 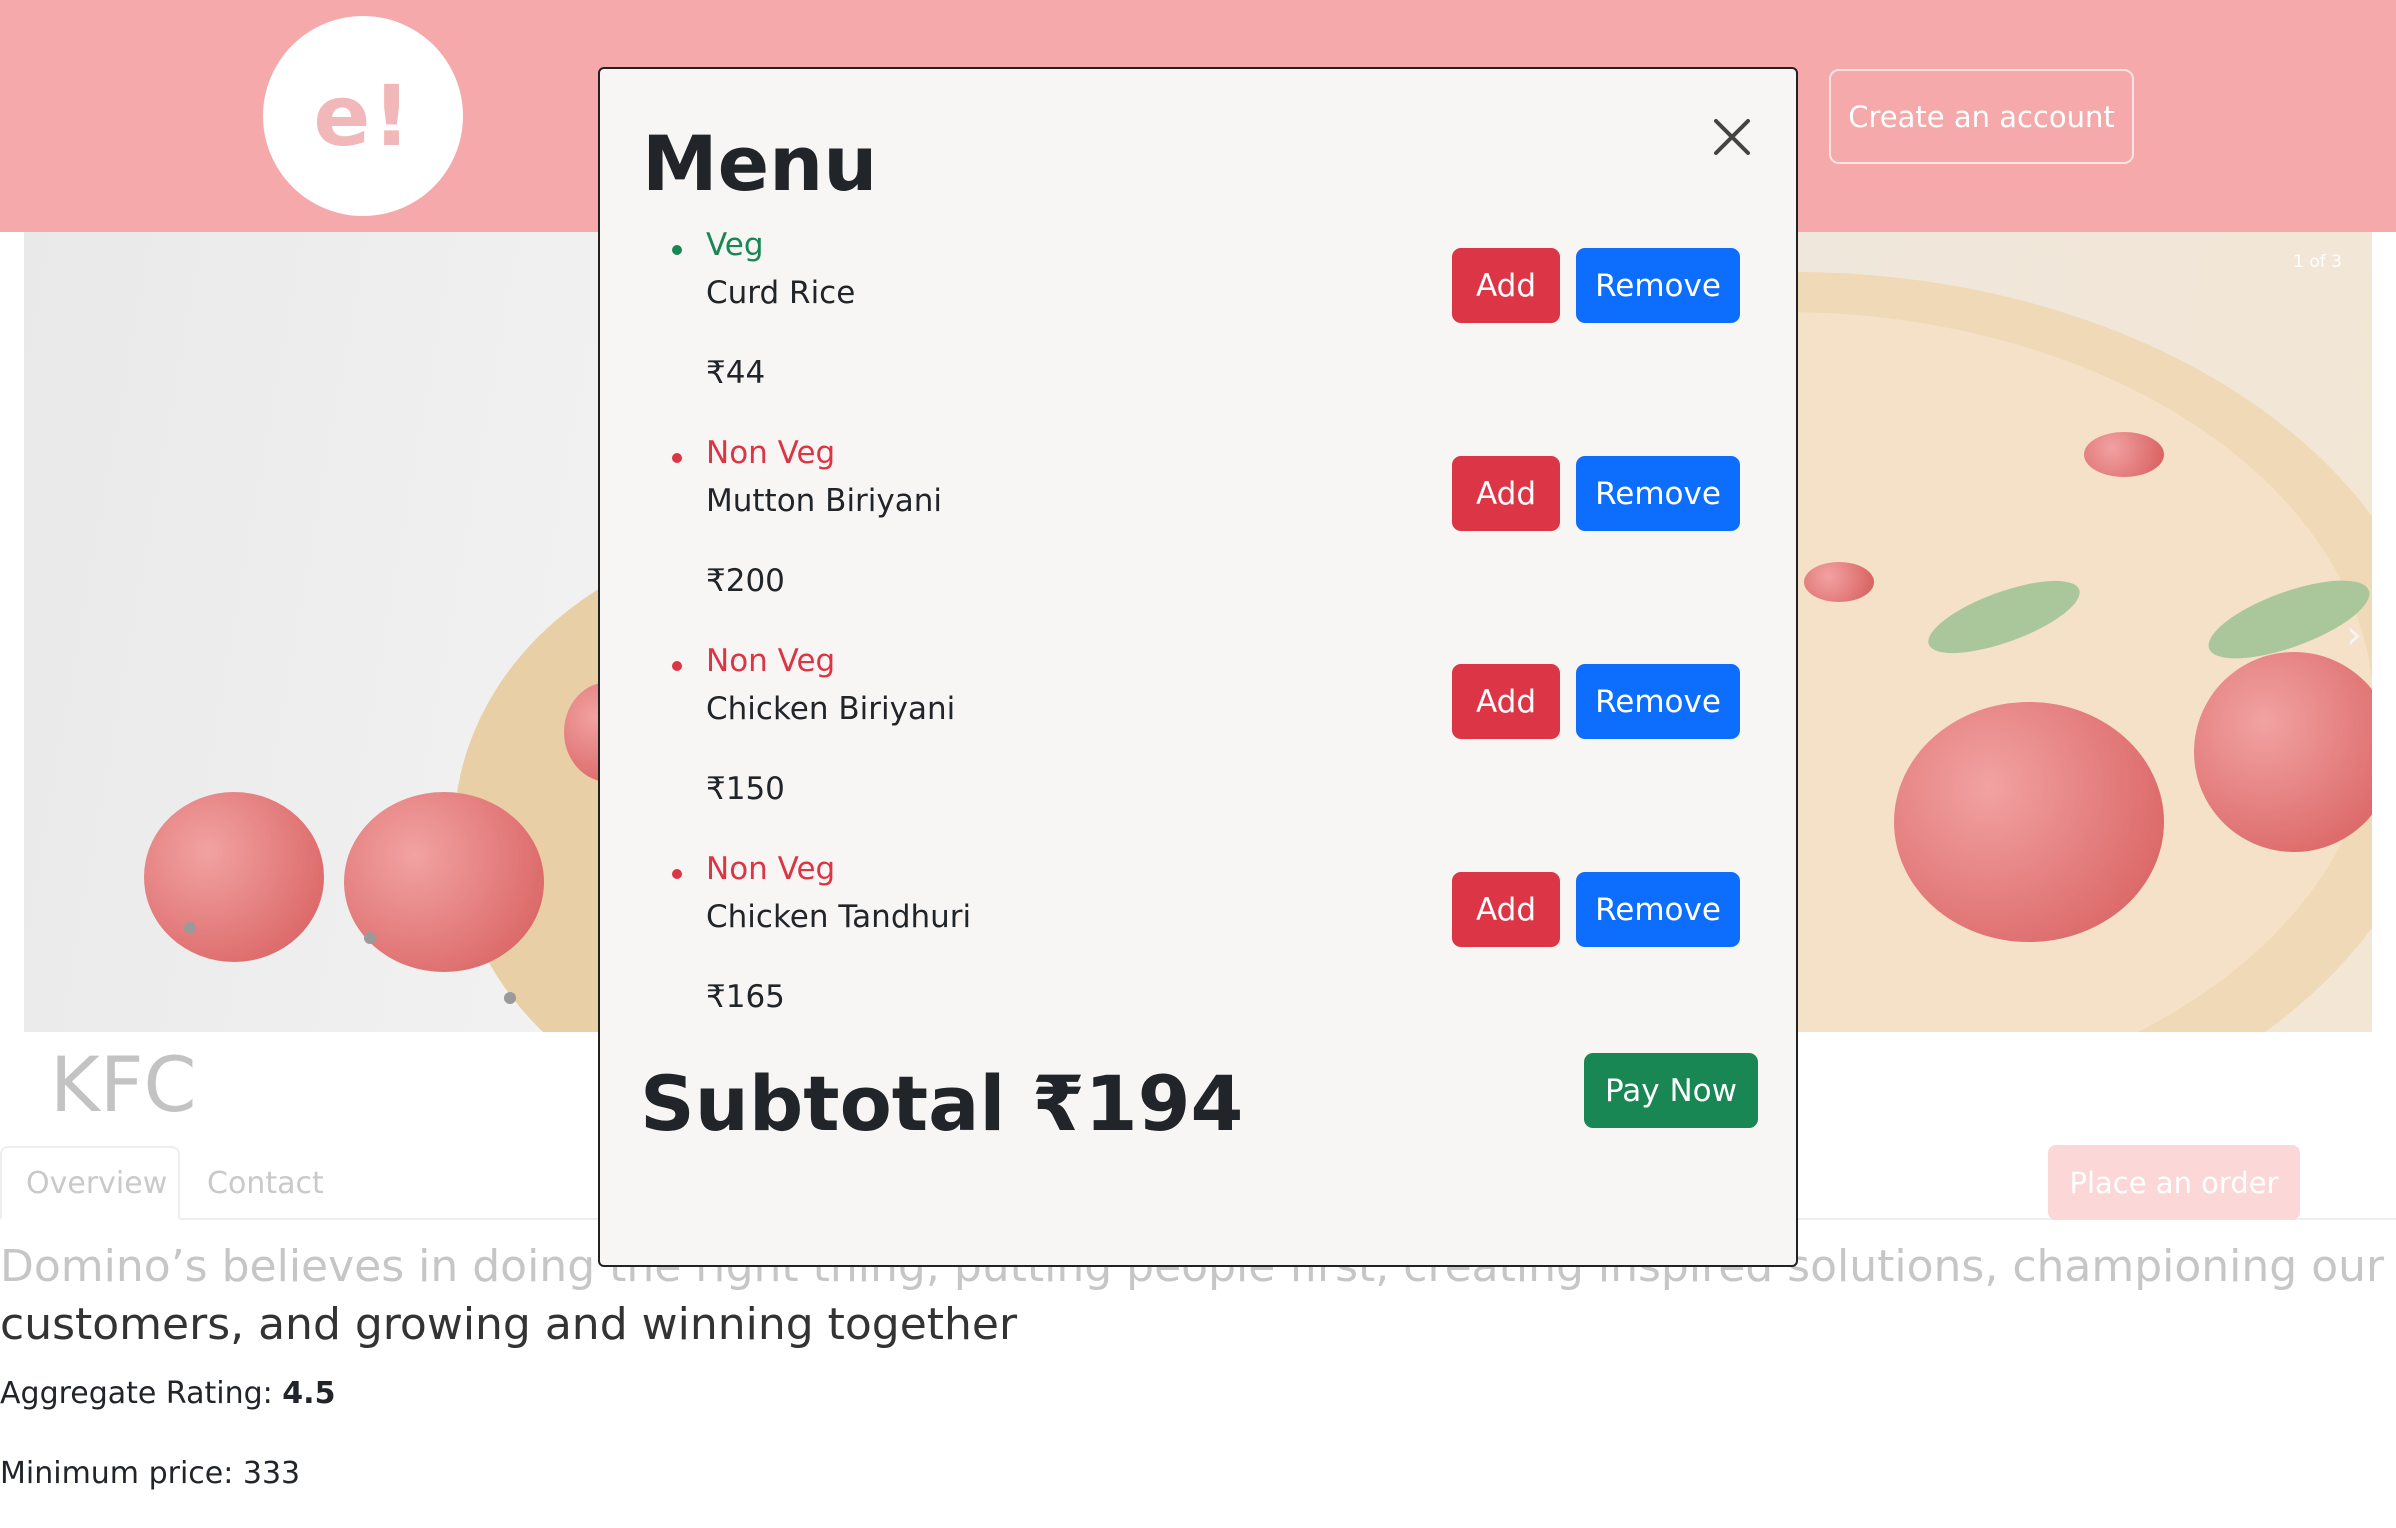 What do you see at coordinates (824, 501) in the screenshot?
I see `item-name: Mutton Biriyani` at bounding box center [824, 501].